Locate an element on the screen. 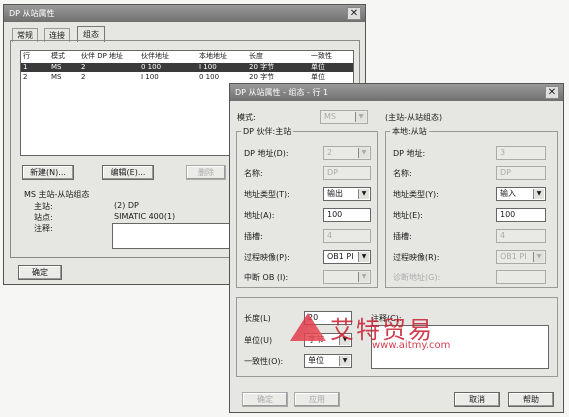 This screenshot has width=569, height=417. partner-address-value: 100 is located at coordinates (335, 214).